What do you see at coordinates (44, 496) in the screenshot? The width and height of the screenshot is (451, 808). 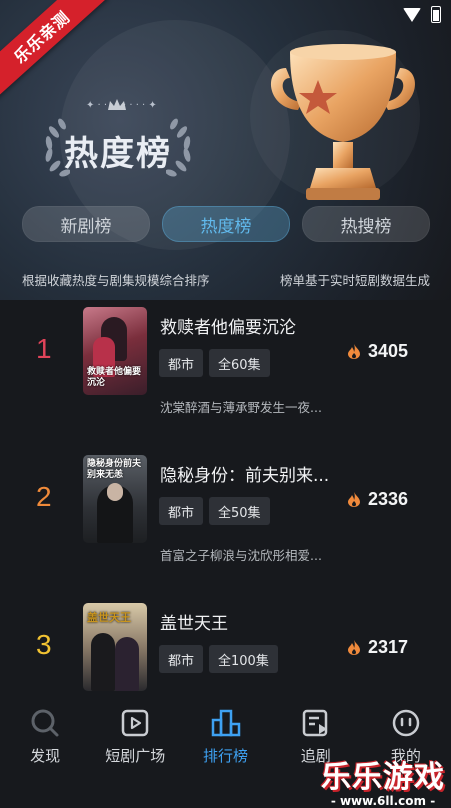 I see `rank-number: 2` at bounding box center [44, 496].